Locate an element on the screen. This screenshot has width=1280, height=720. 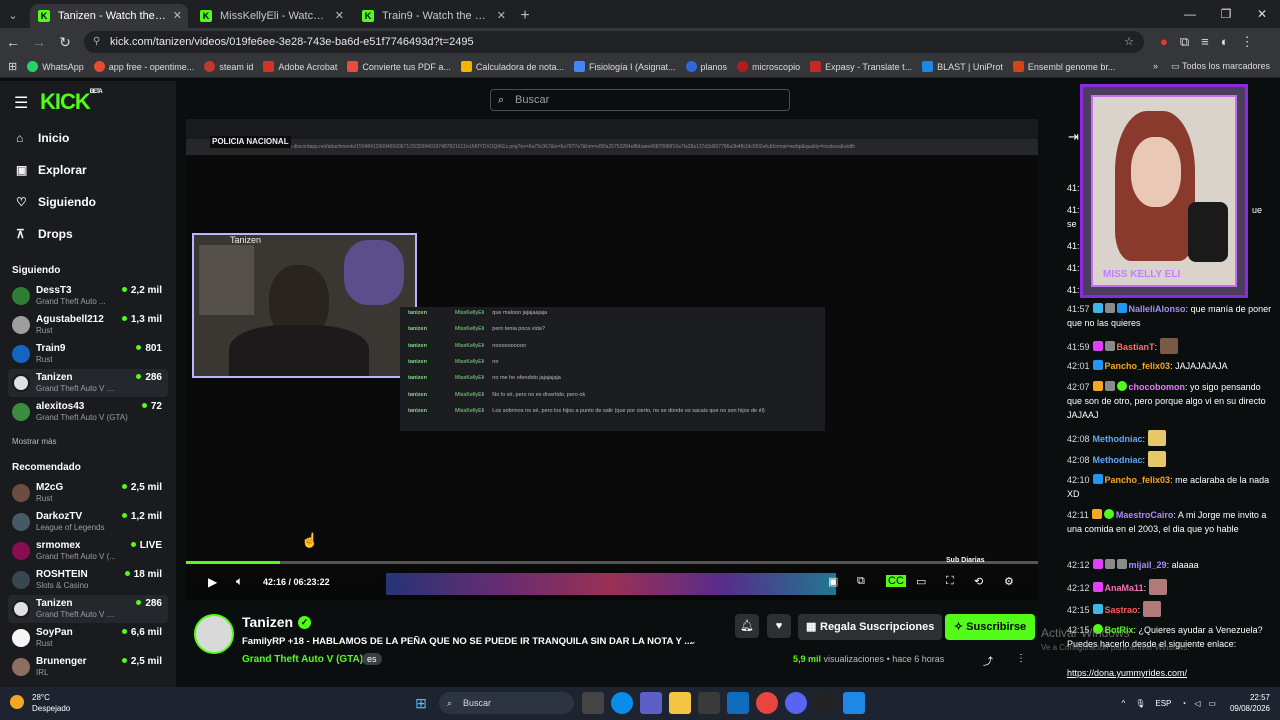
recommended-channel-brunenger: Brunenger IRL 2,5 mil is located at coordinates (88, 667).